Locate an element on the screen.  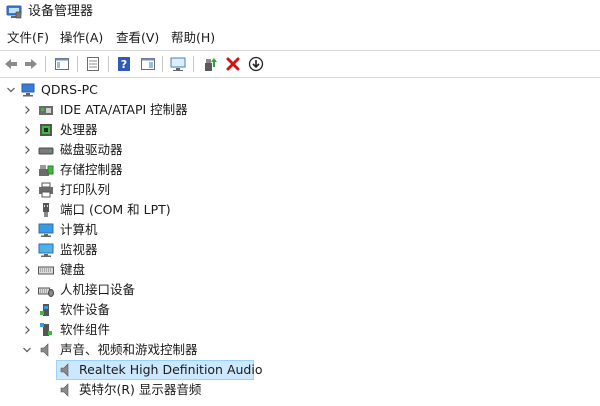
tree-child-label: Realtek High Definition Audio is located at coordinates (171, 369).